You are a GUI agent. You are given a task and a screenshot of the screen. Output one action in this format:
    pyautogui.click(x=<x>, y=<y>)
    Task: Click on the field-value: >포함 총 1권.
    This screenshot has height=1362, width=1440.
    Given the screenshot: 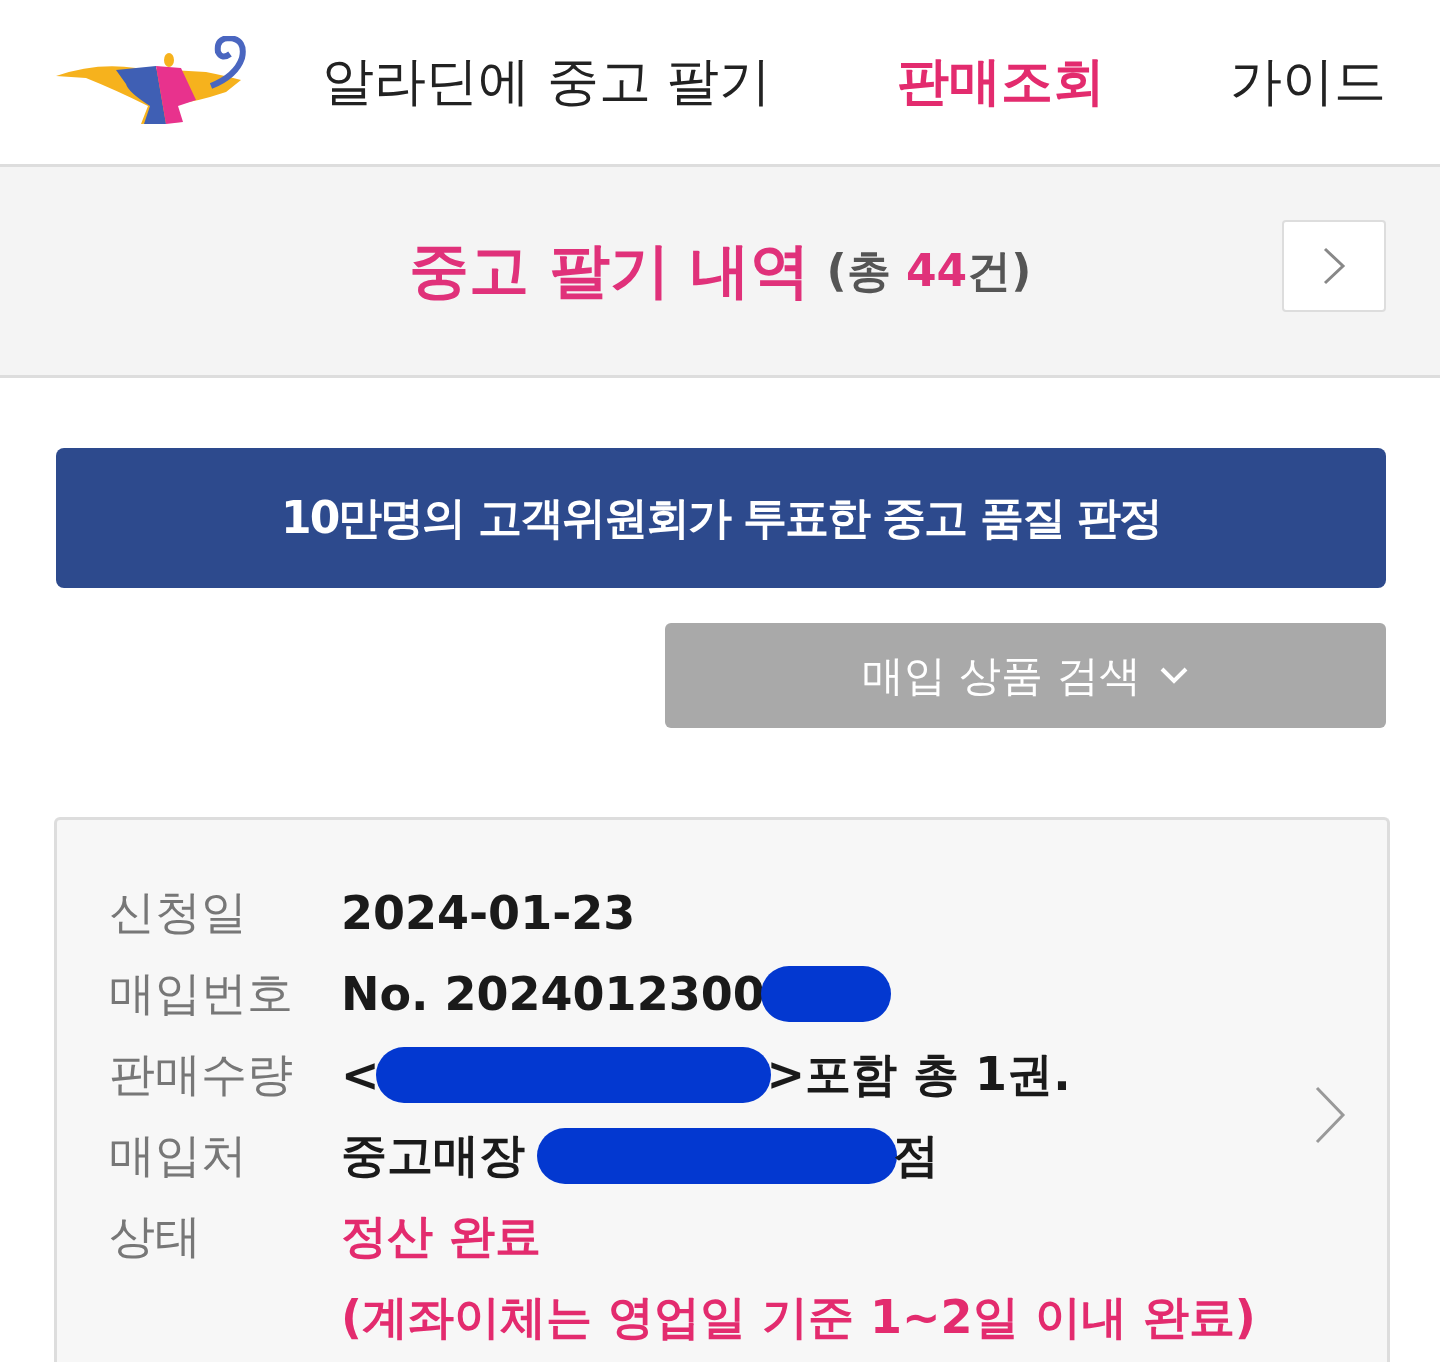 What is the action you would take?
    pyautogui.click(x=918, y=1074)
    